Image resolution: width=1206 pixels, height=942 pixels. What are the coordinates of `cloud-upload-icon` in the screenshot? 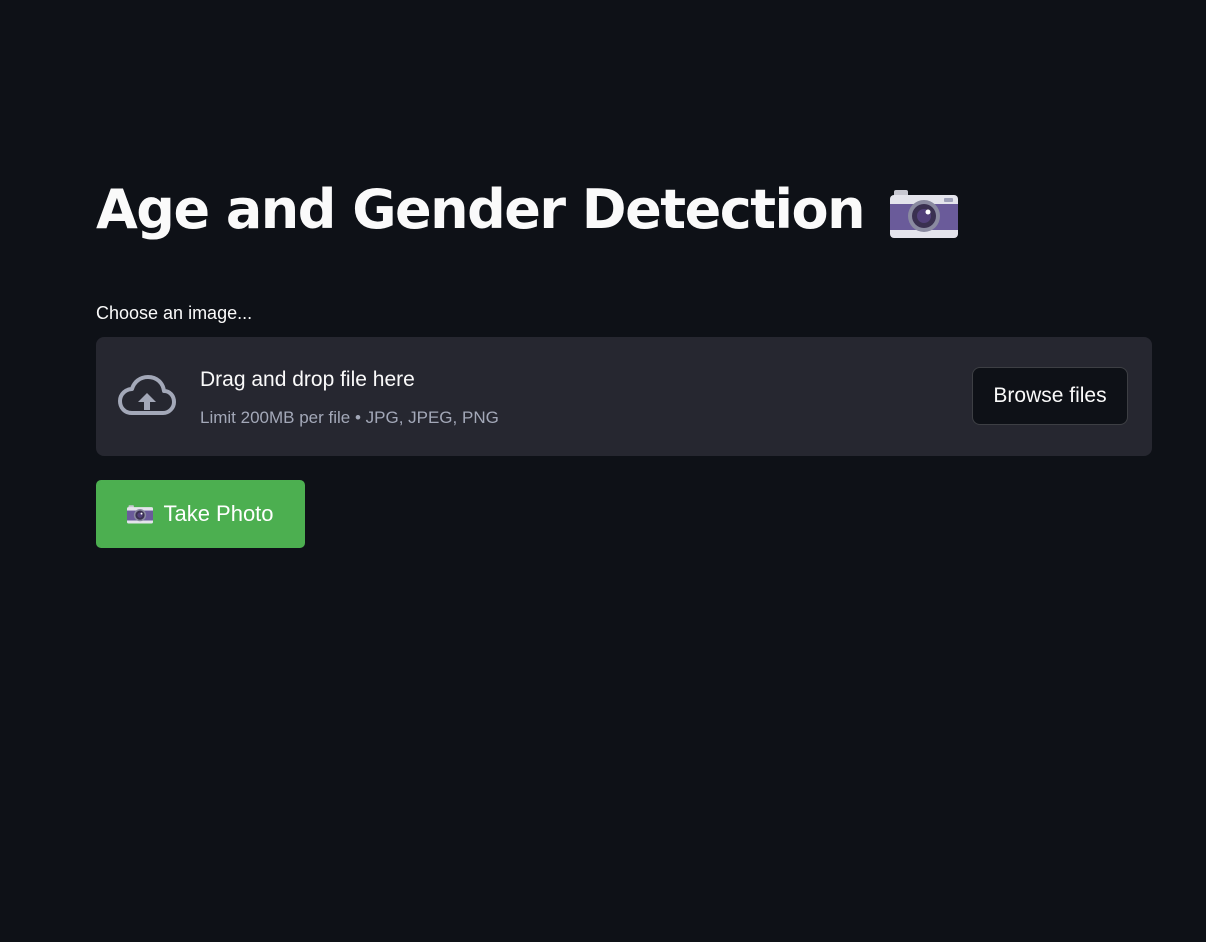 It's located at (147, 395).